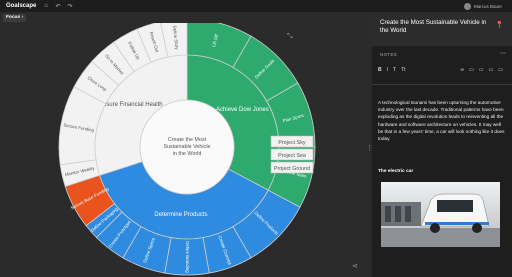  What do you see at coordinates (403, 70) in the screenshot?
I see `text-style-button: Tt` at bounding box center [403, 70].